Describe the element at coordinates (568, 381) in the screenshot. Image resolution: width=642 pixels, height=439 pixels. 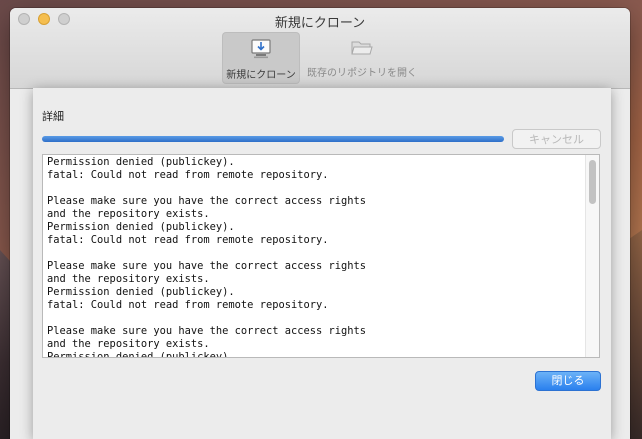
I see `close-button: 閉じる` at that location.